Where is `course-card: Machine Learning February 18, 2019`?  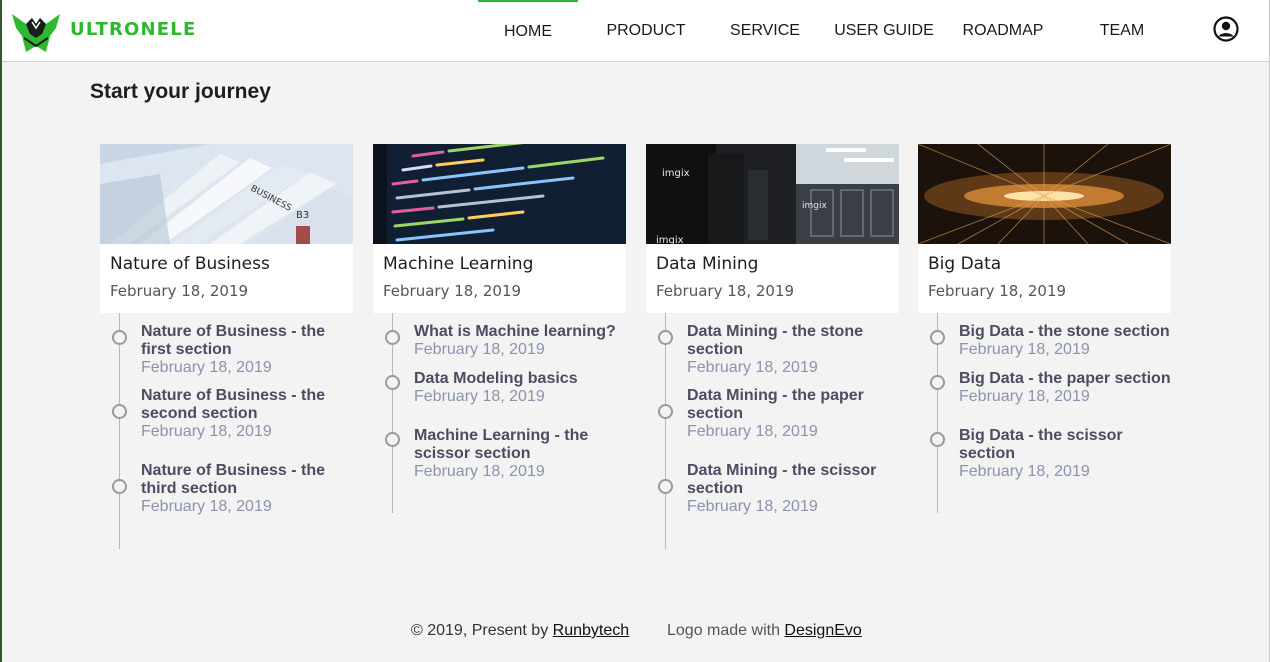
course-card: Machine Learning February 18, 2019 is located at coordinates (499, 228).